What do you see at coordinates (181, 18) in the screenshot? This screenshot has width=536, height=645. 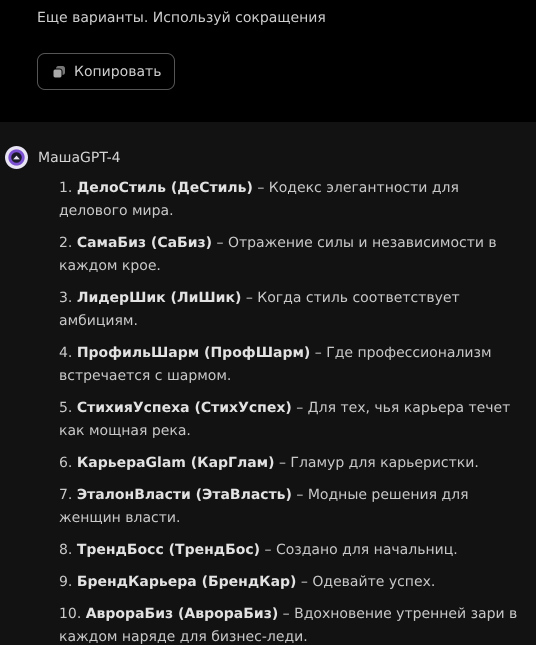 I see `user-message: Еще варианты. Используй сокращения` at bounding box center [181, 18].